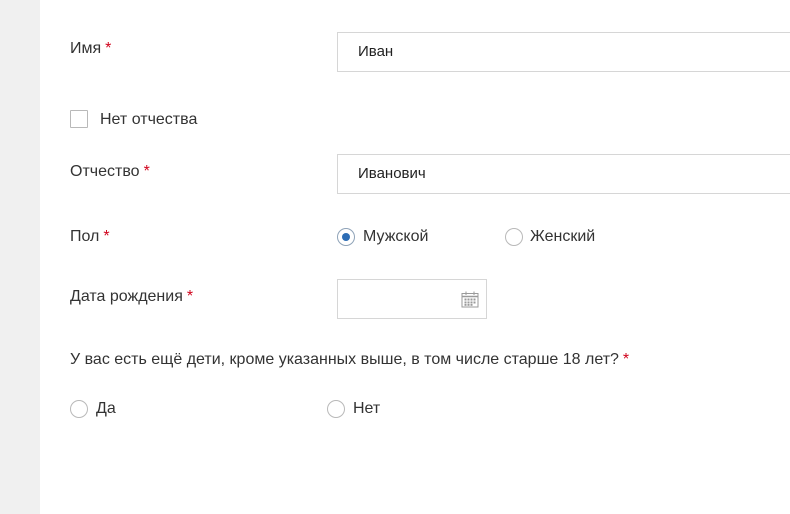 This screenshot has height=514, width=790. What do you see at coordinates (563, 174) in the screenshot?
I see `patronymic-input: Иванович` at bounding box center [563, 174].